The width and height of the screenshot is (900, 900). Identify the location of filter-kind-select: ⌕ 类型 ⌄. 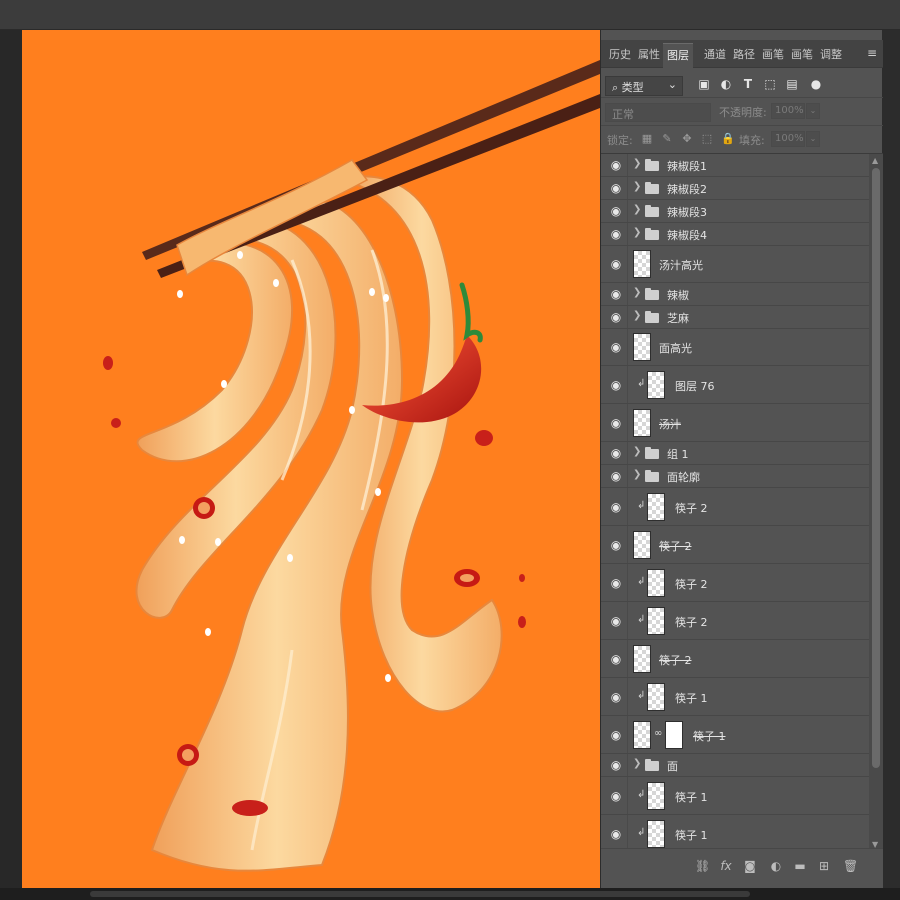
(644, 86).